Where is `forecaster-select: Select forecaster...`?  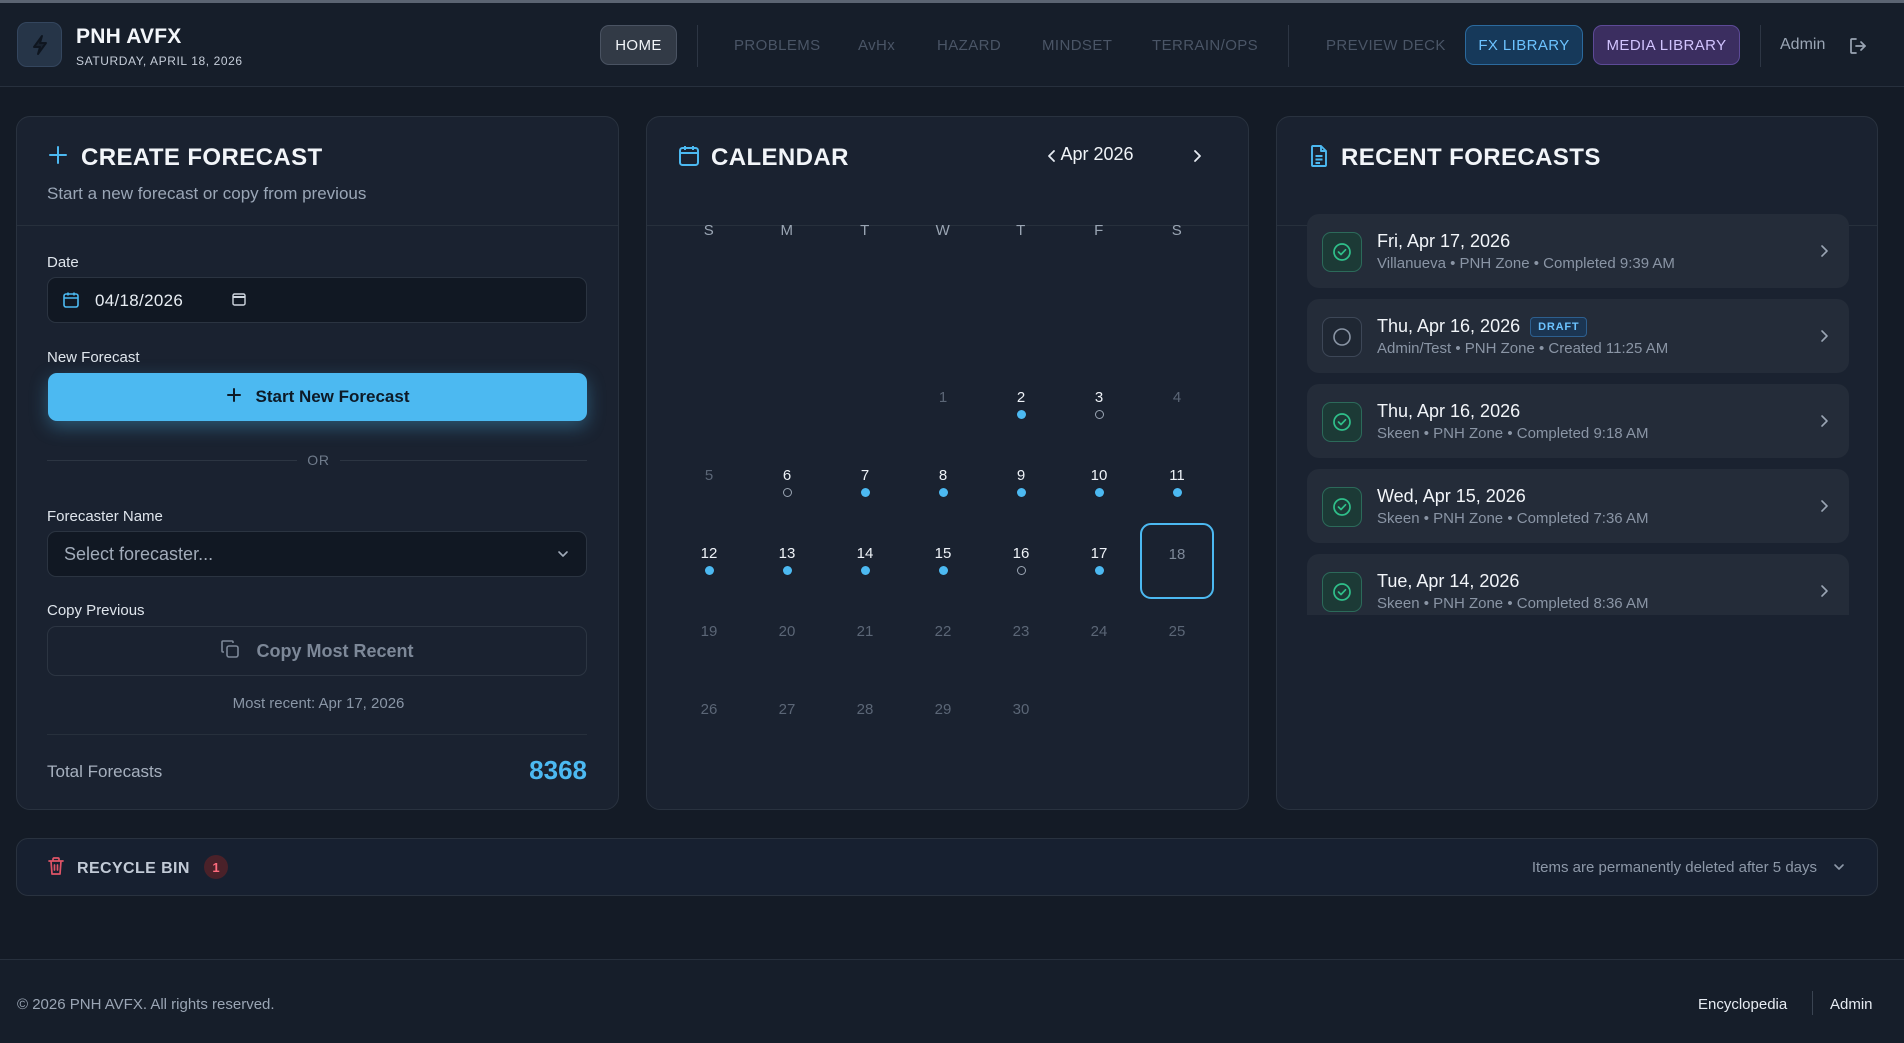
forecaster-select: Select forecaster... is located at coordinates (317, 554).